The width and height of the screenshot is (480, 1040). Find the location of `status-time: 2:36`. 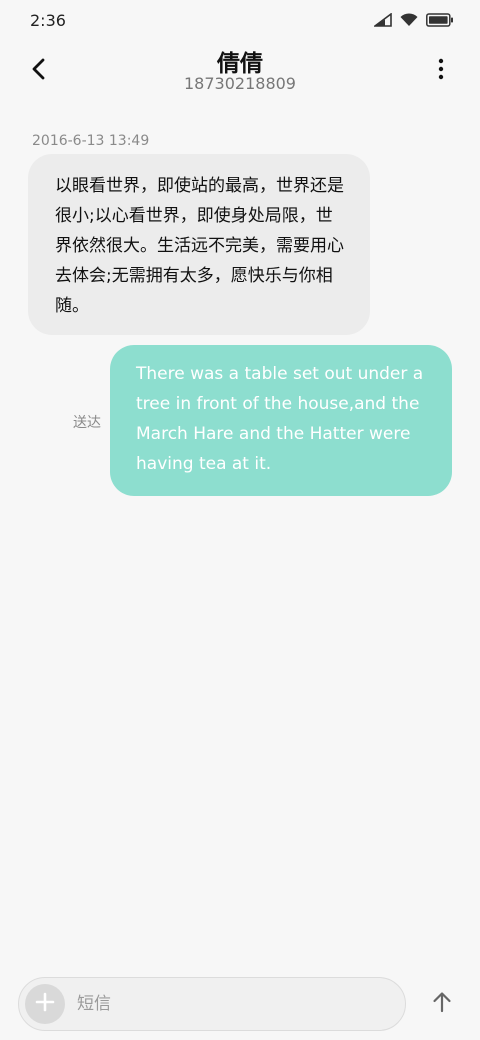

status-time: 2:36 is located at coordinates (48, 20).